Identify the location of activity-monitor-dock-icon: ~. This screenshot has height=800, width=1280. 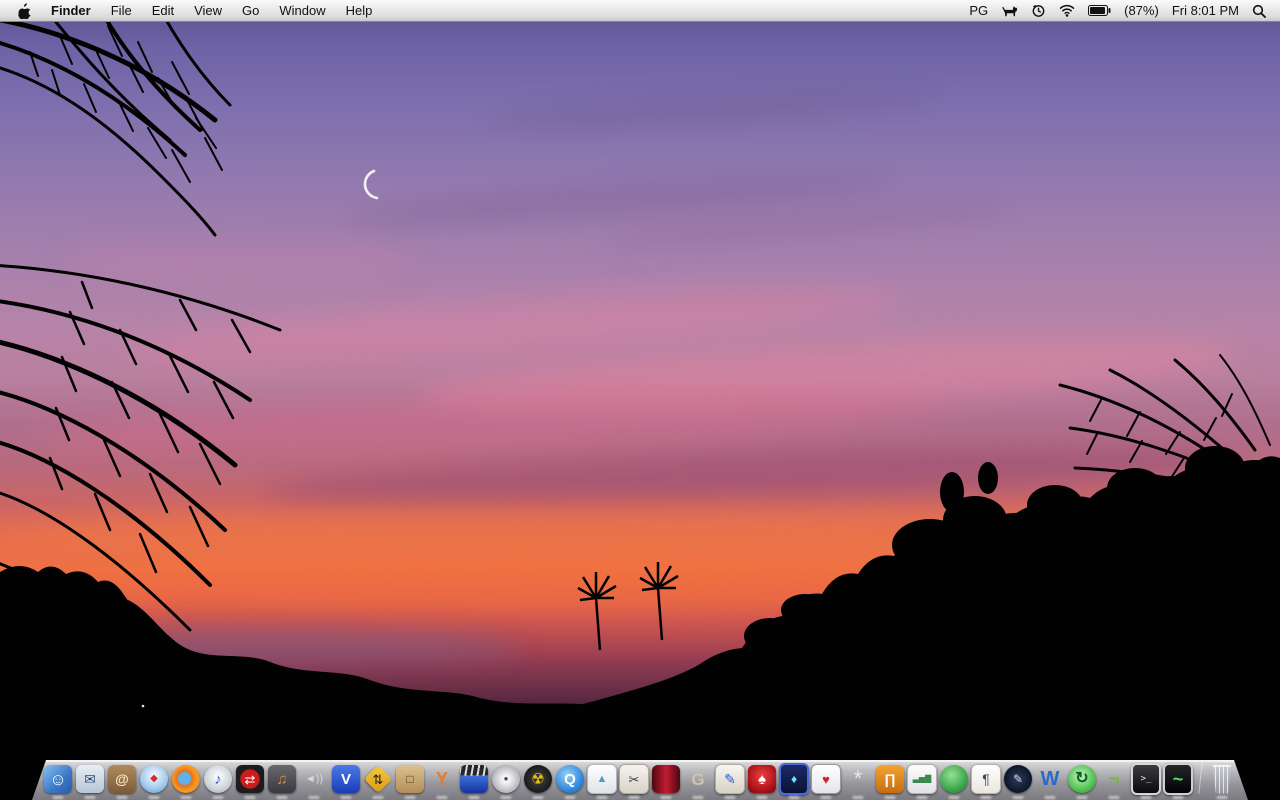
(1178, 779).